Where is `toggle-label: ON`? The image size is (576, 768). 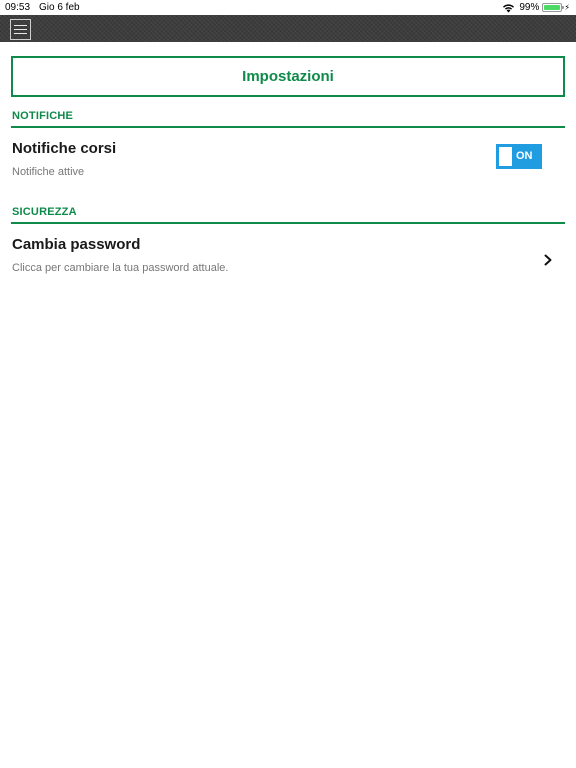 toggle-label: ON is located at coordinates (524, 156).